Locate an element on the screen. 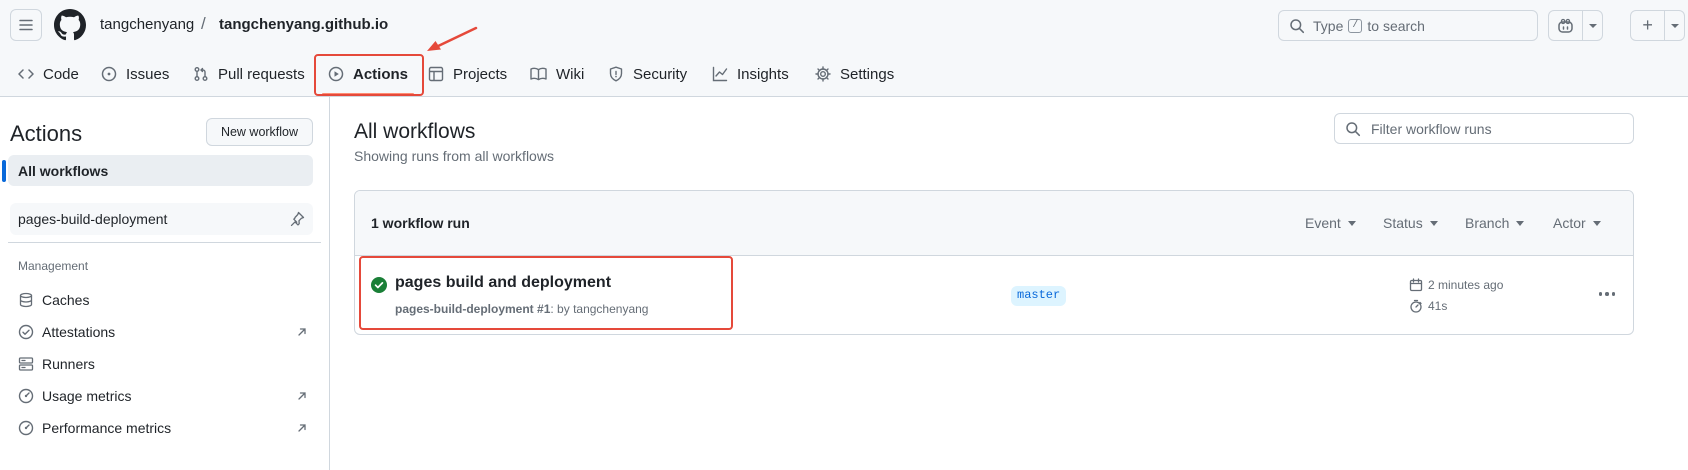 This screenshot has width=1688, height=470. copilot-button is located at coordinates (1565, 25).